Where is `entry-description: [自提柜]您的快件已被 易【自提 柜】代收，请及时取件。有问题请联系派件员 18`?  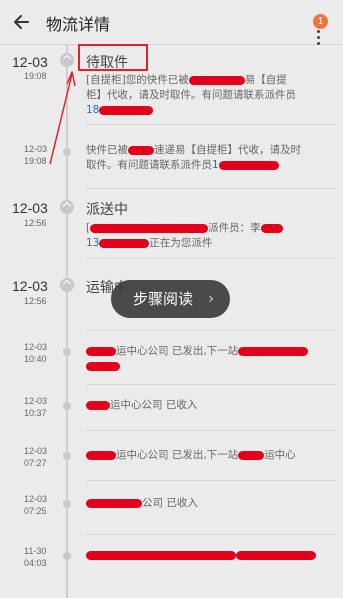
entry-description: [自提柜]您的快件已被 易【自提 柜】代收，请及时取件。有问题请联系派件员 18 is located at coordinates (191, 95).